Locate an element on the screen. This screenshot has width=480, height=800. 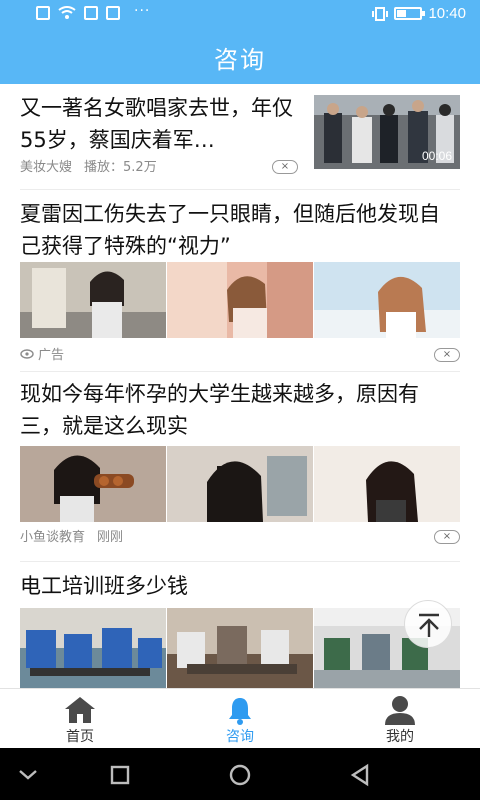
video-duration: 00:06 is located at coordinates (436, 156).